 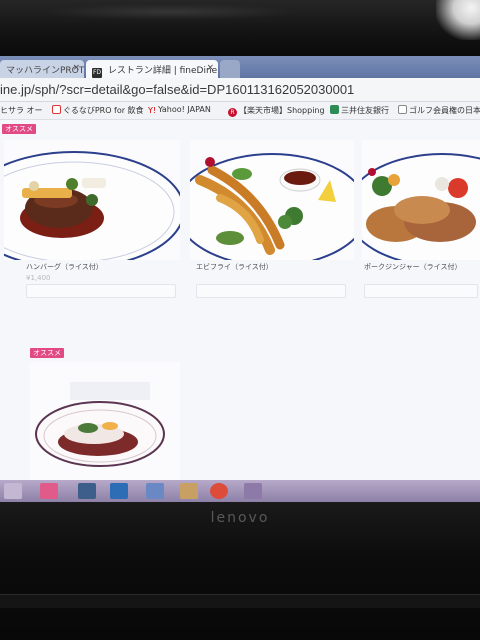 I want to click on food-photo-fish, so click(x=105, y=421).